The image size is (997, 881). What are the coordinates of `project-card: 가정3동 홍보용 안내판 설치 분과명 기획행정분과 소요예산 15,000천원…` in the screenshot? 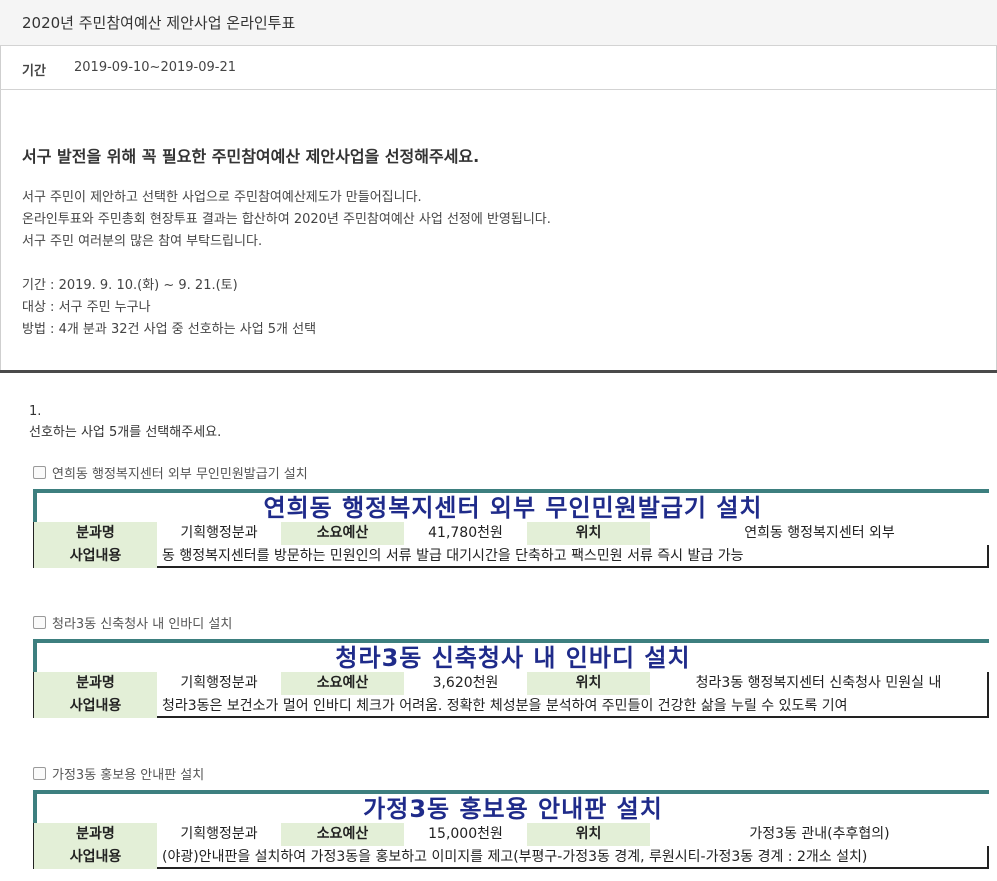 It's located at (511, 829).